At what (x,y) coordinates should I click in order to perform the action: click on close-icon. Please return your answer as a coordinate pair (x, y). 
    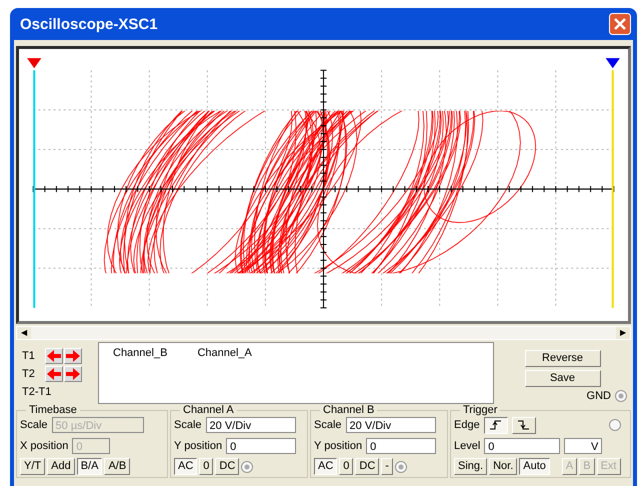
    Looking at the image, I should click on (620, 24).